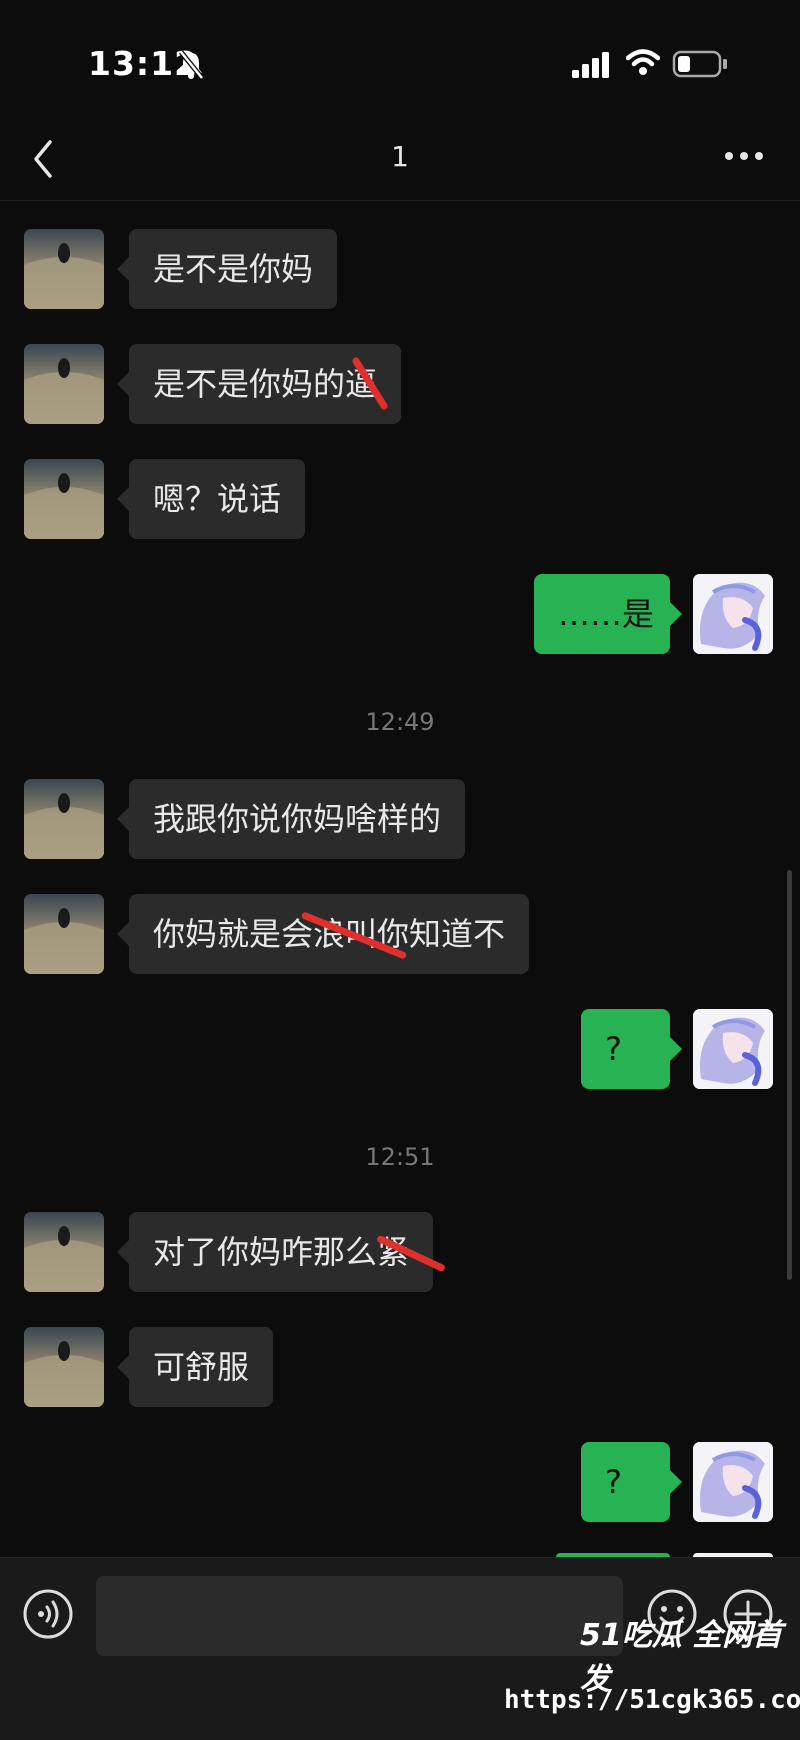  Describe the element at coordinates (699, 64) in the screenshot. I see `battery-icon` at that location.